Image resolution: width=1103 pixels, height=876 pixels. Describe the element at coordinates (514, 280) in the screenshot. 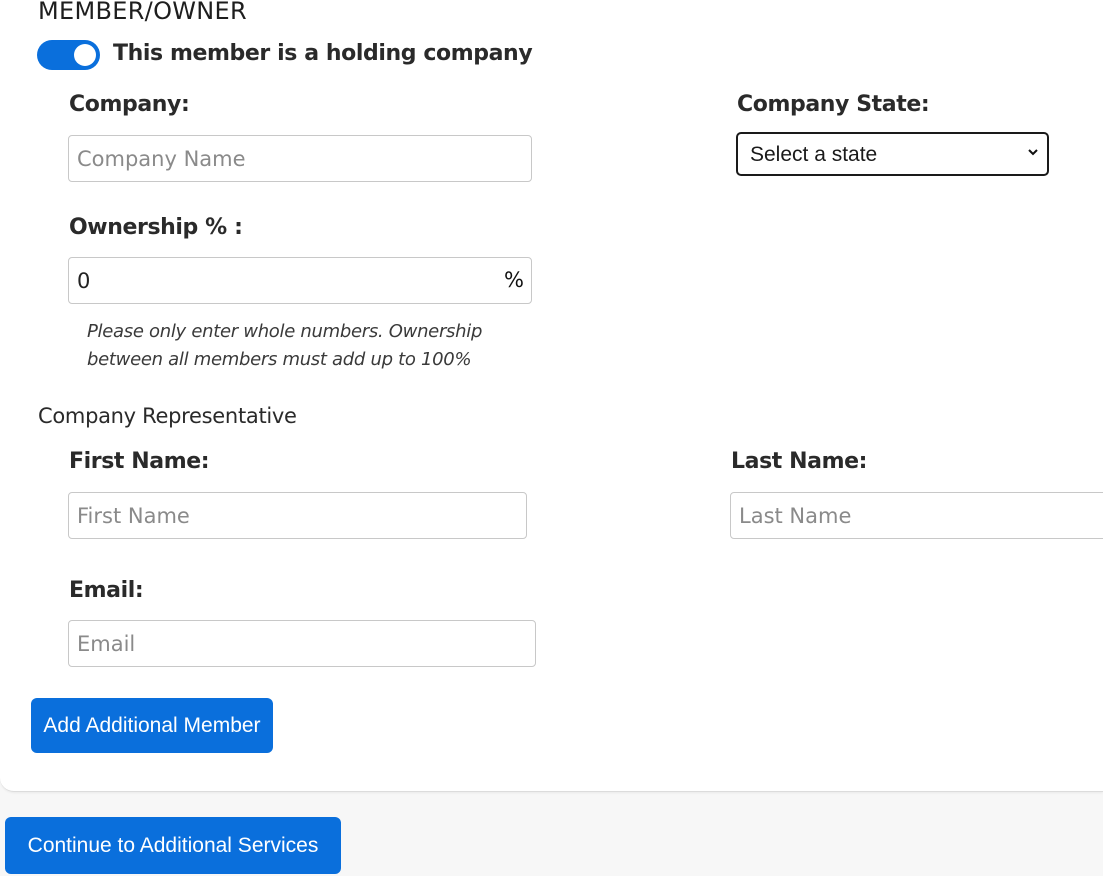

I see `percent-suffix: %` at that location.